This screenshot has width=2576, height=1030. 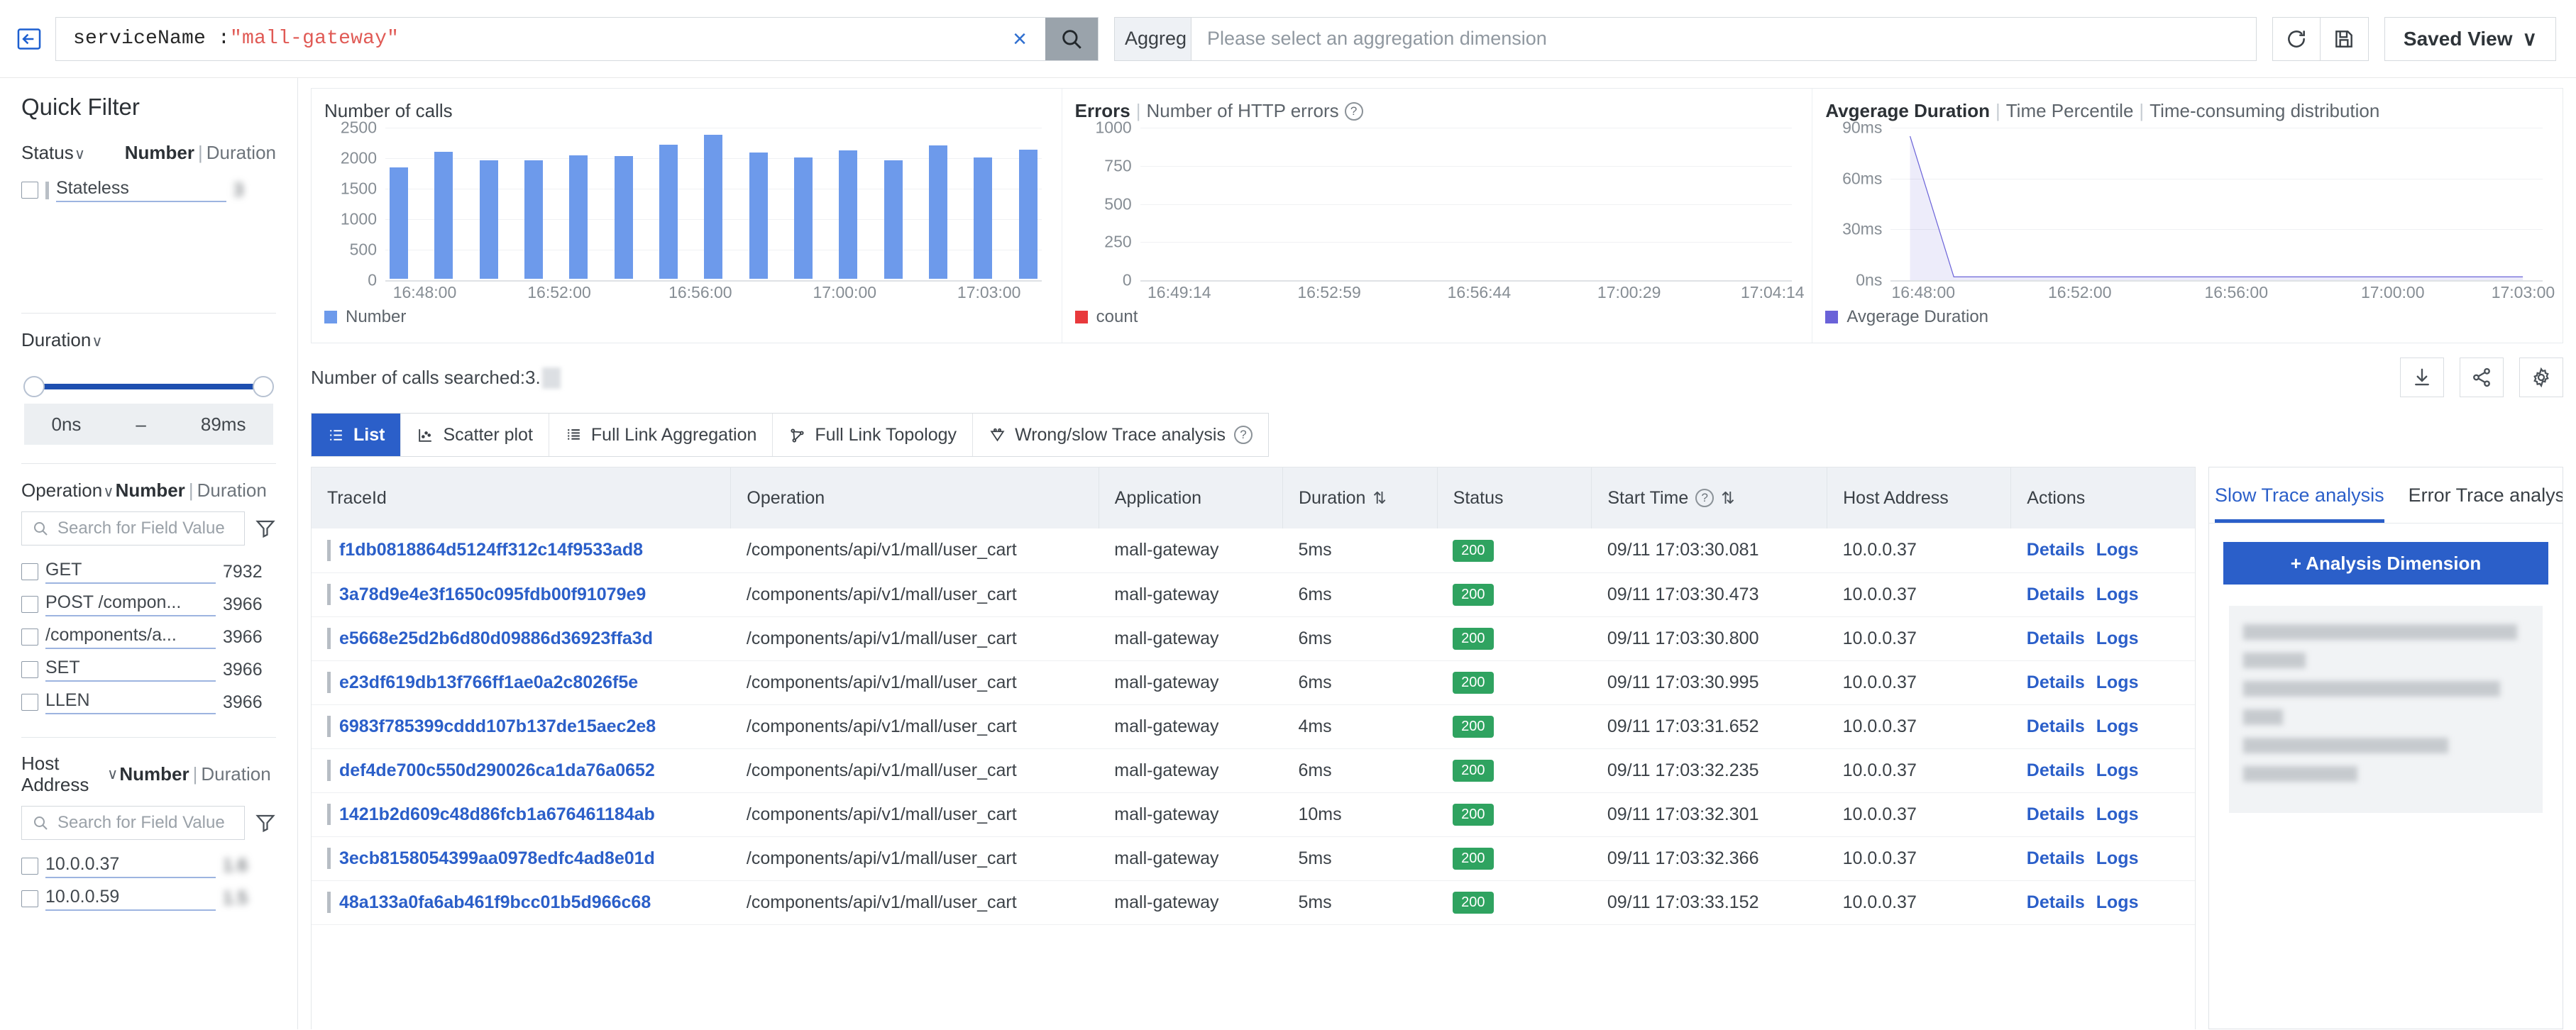 I want to click on traceid-link: f1db0818864d5124ff312c14f9533ad8, so click(x=491, y=550).